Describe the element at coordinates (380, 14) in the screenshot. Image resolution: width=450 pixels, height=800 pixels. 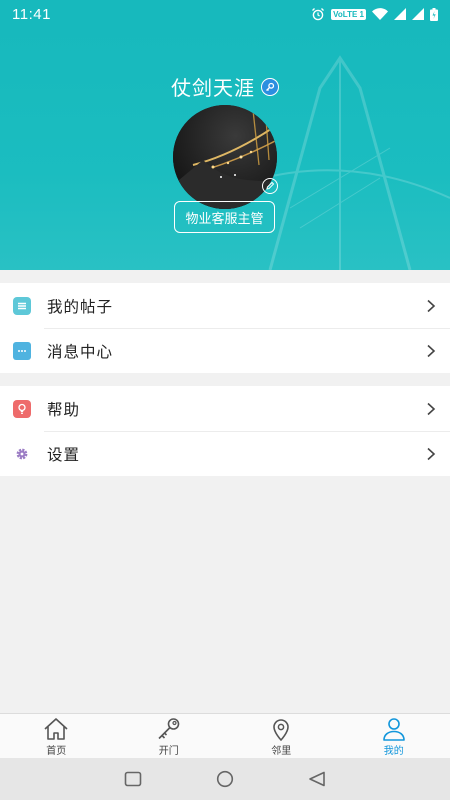
I see `wifi-icon` at that location.